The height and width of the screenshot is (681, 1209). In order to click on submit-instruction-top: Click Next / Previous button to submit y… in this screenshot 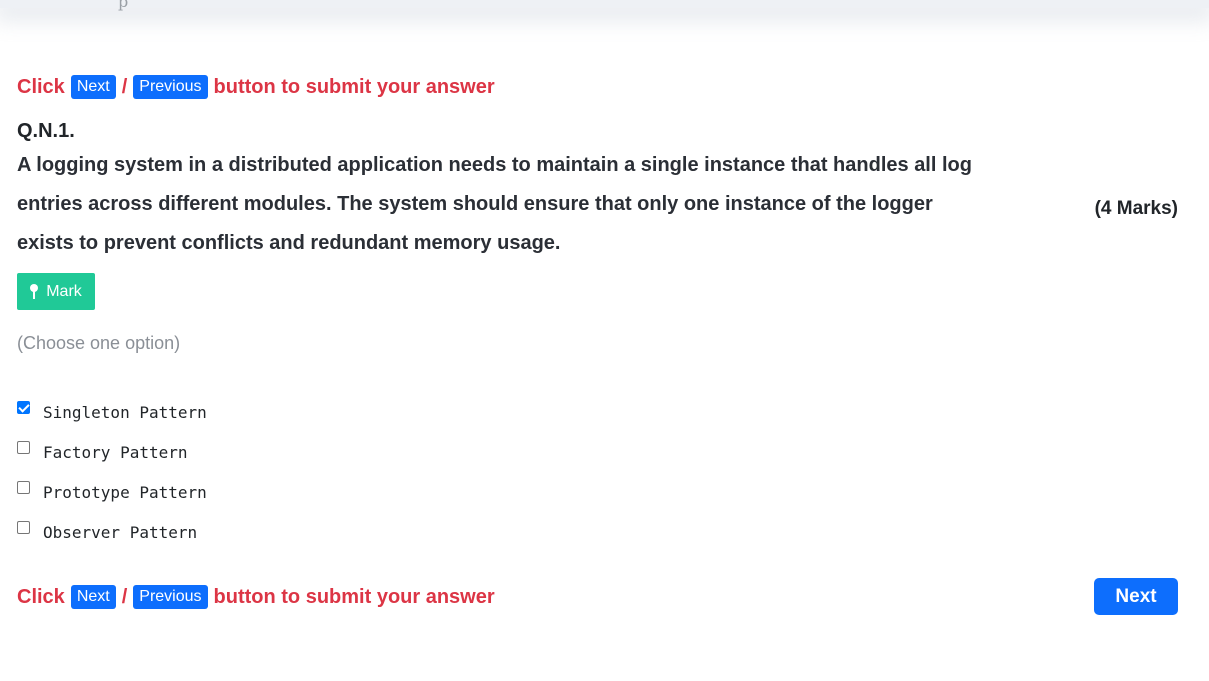, I will do `click(256, 87)`.